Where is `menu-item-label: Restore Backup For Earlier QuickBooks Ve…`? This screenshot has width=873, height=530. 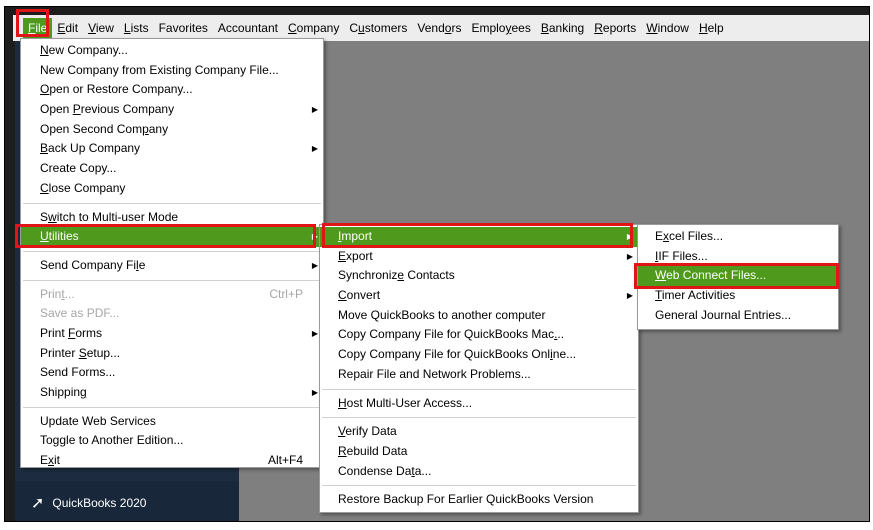 menu-item-label: Restore Backup For Earlier QuickBooks Ve… is located at coordinates (466, 499).